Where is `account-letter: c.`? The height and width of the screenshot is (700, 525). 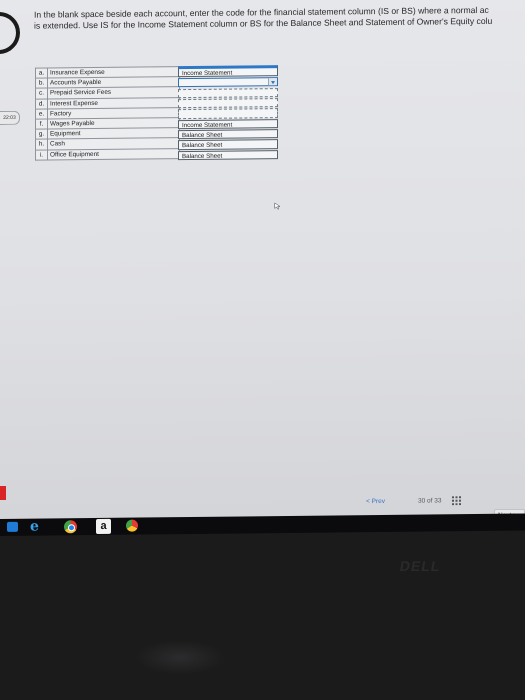 account-letter: c. is located at coordinates (41, 93).